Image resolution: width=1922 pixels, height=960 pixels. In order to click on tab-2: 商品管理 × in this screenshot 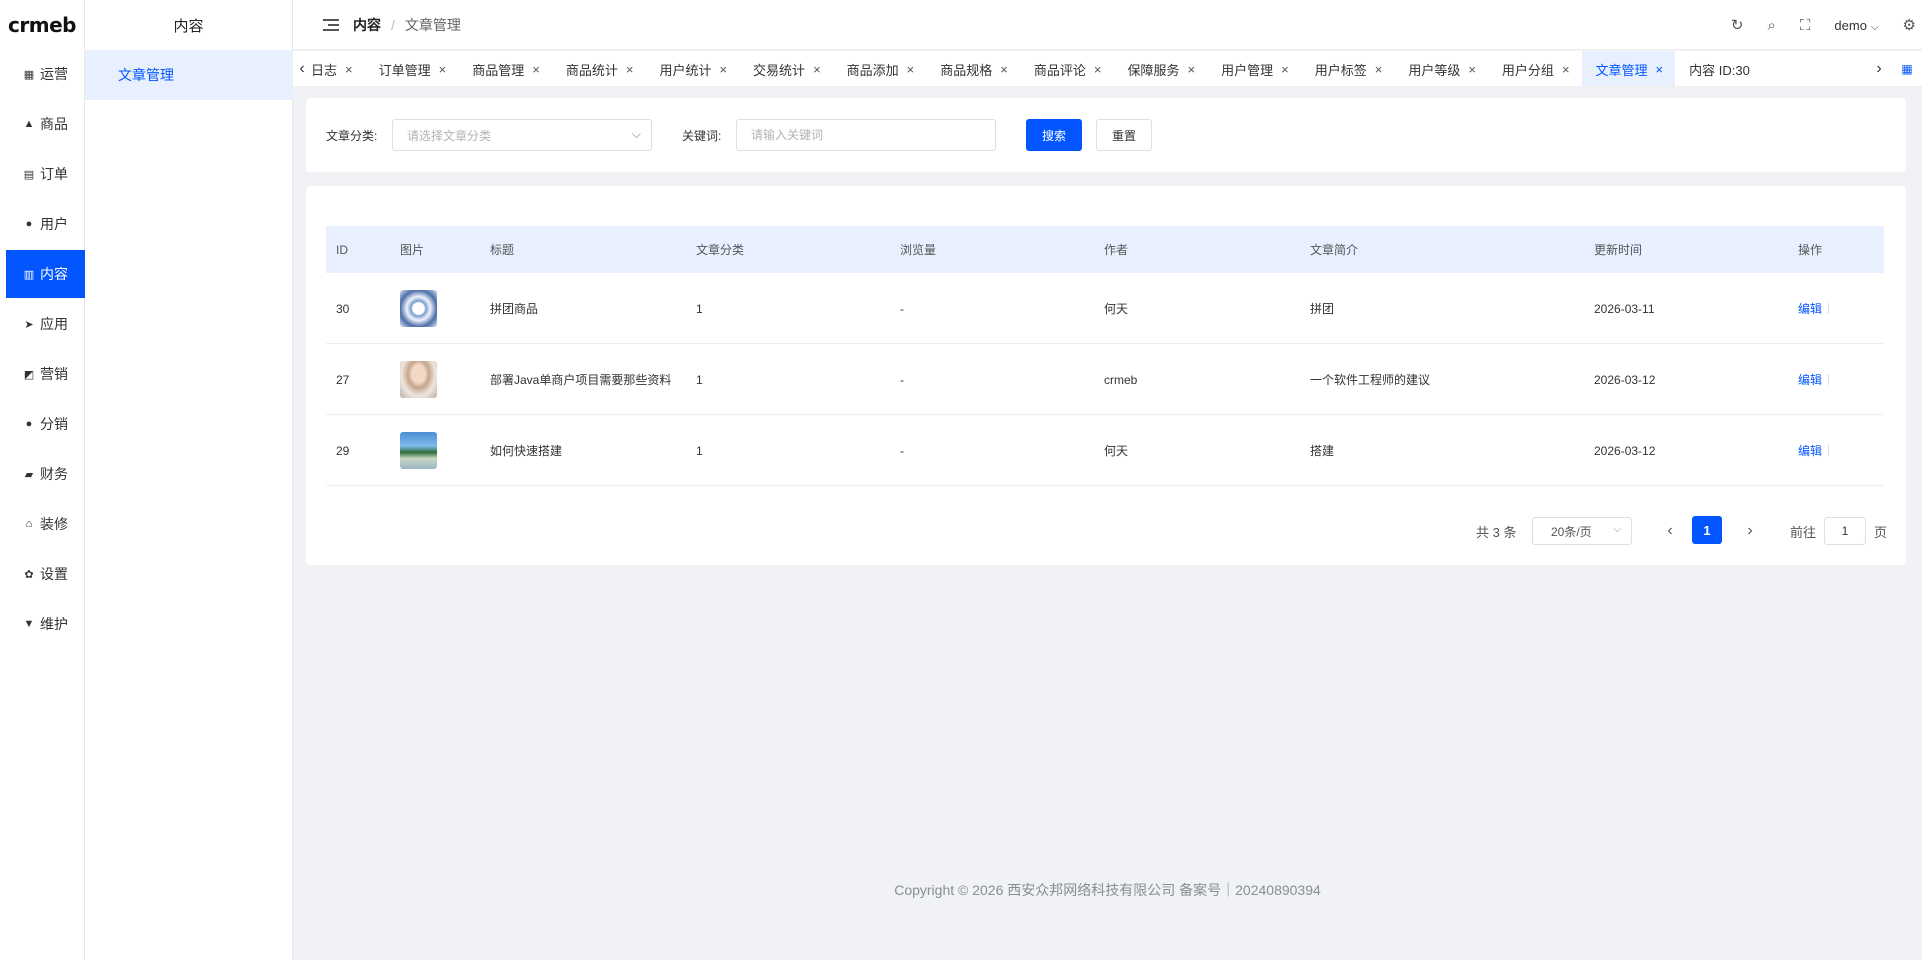, I will do `click(505, 68)`.